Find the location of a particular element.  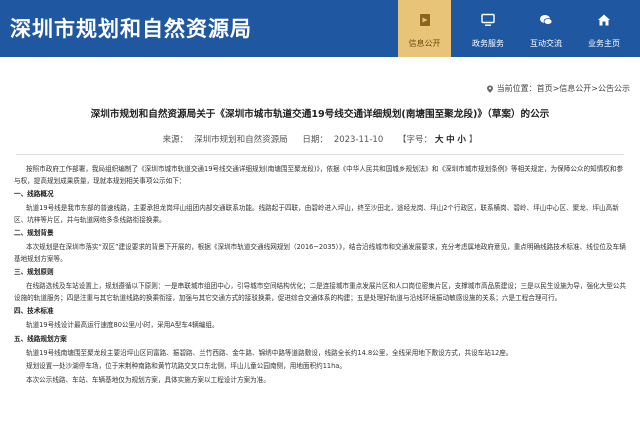

nav-item-info-disclosure: 信息公开 is located at coordinates (424, 28).